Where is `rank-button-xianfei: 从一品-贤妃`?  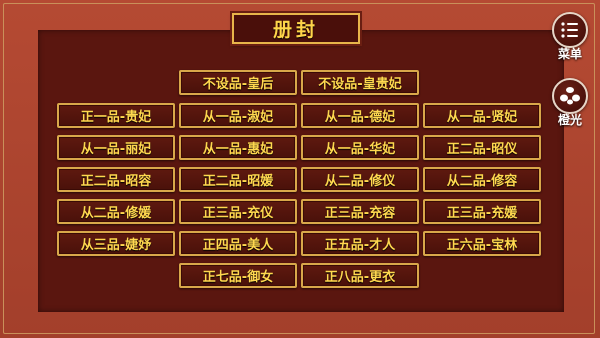
rank-button-xianfei: 从一品-贤妃 is located at coordinates (482, 115).